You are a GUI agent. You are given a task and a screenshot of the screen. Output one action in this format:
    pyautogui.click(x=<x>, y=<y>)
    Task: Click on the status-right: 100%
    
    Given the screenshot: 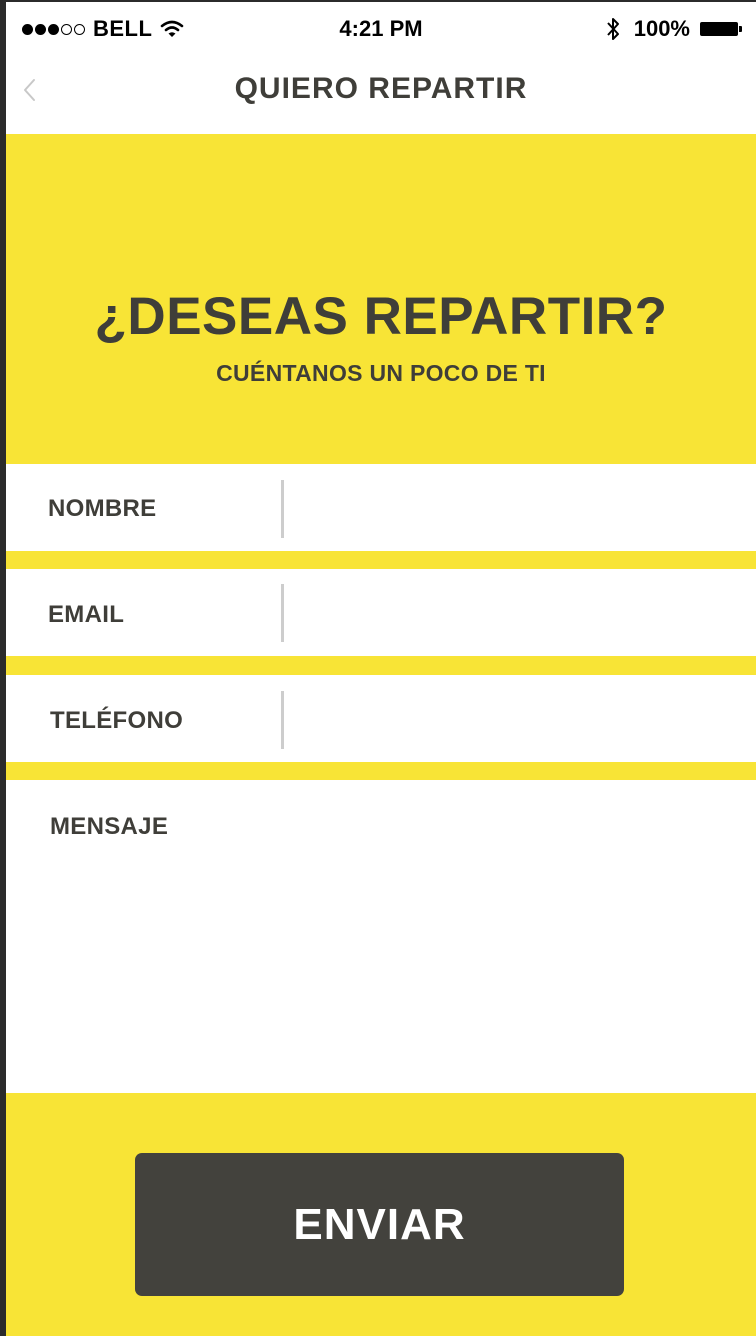 What is the action you would take?
    pyautogui.click(x=674, y=29)
    